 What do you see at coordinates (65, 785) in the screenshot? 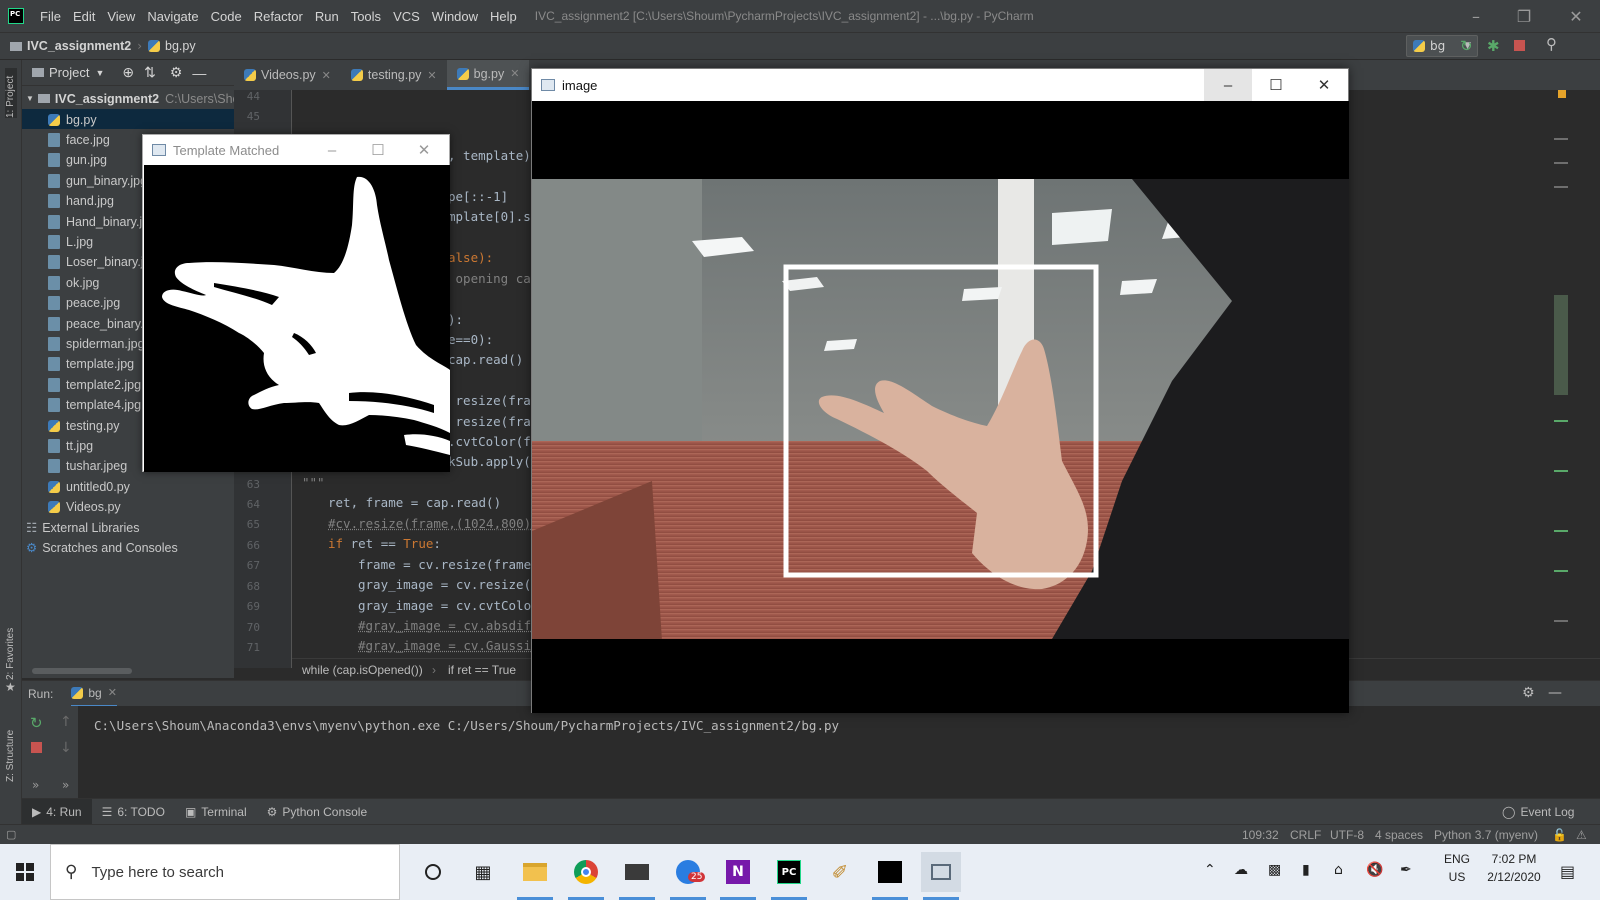
I see `expand-icon: »` at bounding box center [65, 785].